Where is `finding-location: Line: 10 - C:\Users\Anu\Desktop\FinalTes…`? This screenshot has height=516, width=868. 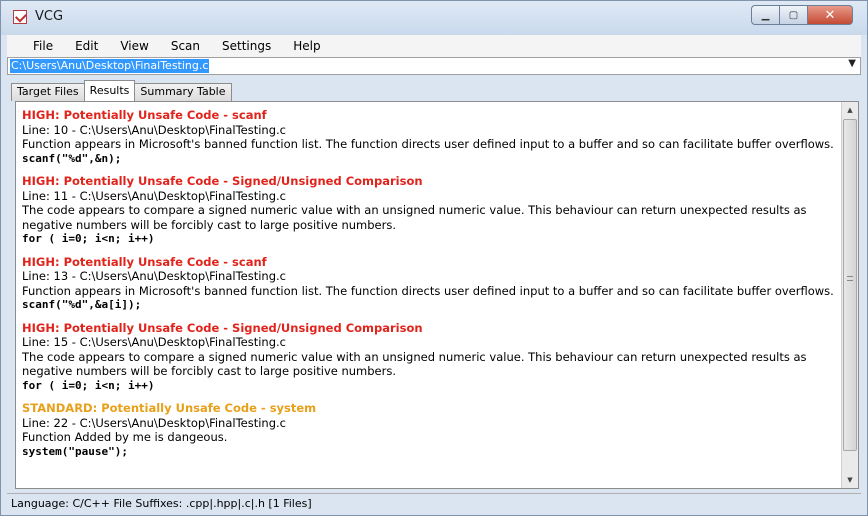 finding-location: Line: 10 - C:\Users\Anu\Desktop\FinalTes… is located at coordinates (154, 129).